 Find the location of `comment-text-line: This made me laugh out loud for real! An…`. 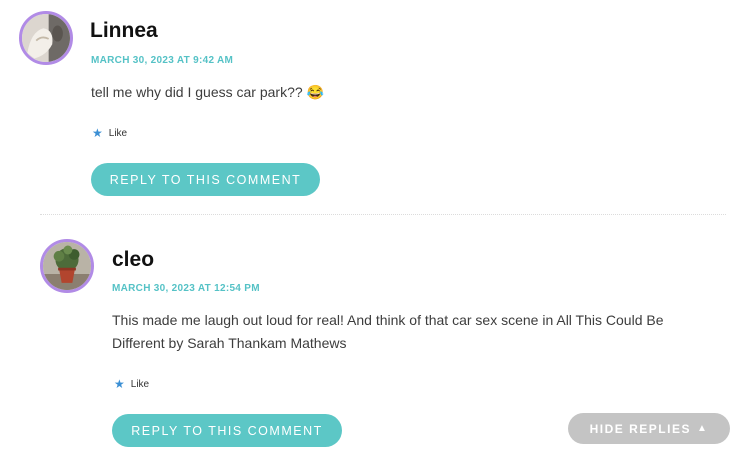

comment-text-line: This made me laugh out loud for real! An… is located at coordinates (388, 320).